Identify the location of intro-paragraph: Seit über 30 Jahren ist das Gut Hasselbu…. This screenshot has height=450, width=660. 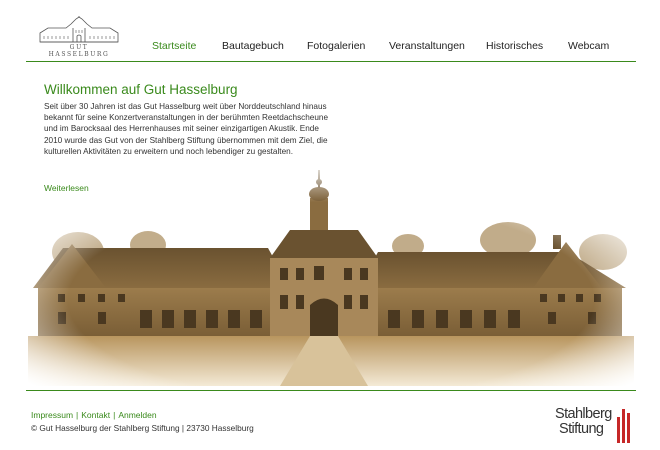
(186, 129).